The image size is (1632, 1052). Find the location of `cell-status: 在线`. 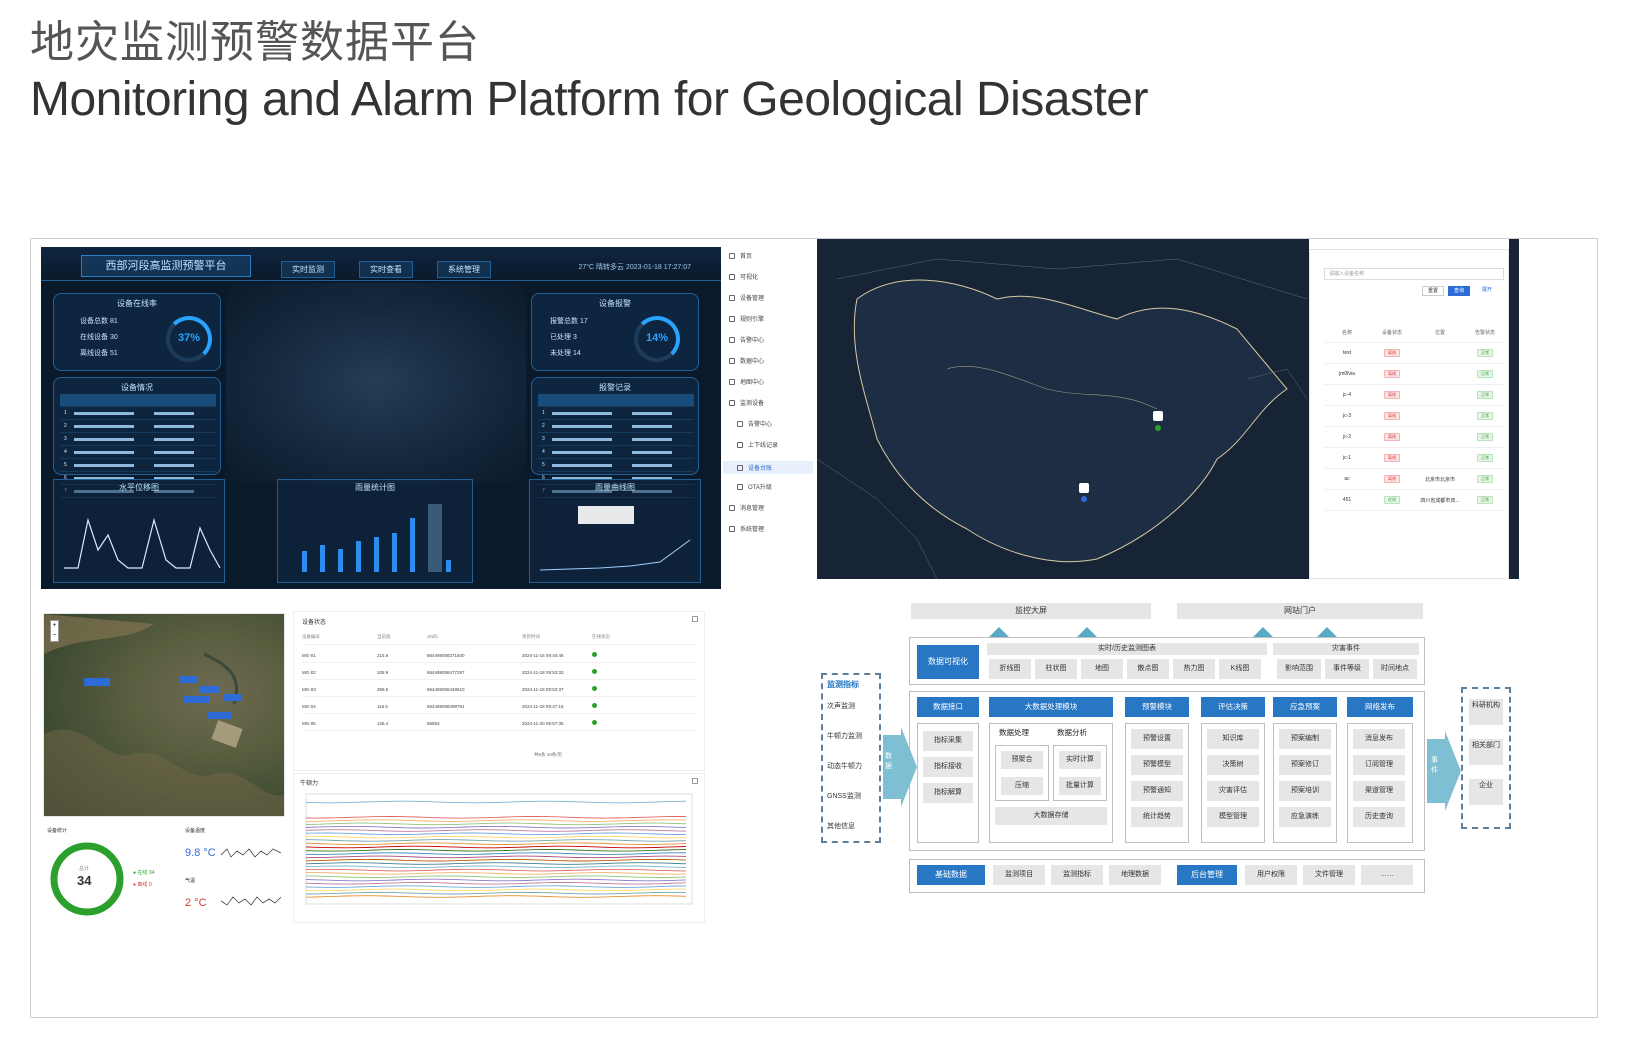

cell-status: 在线 is located at coordinates (1392, 500).